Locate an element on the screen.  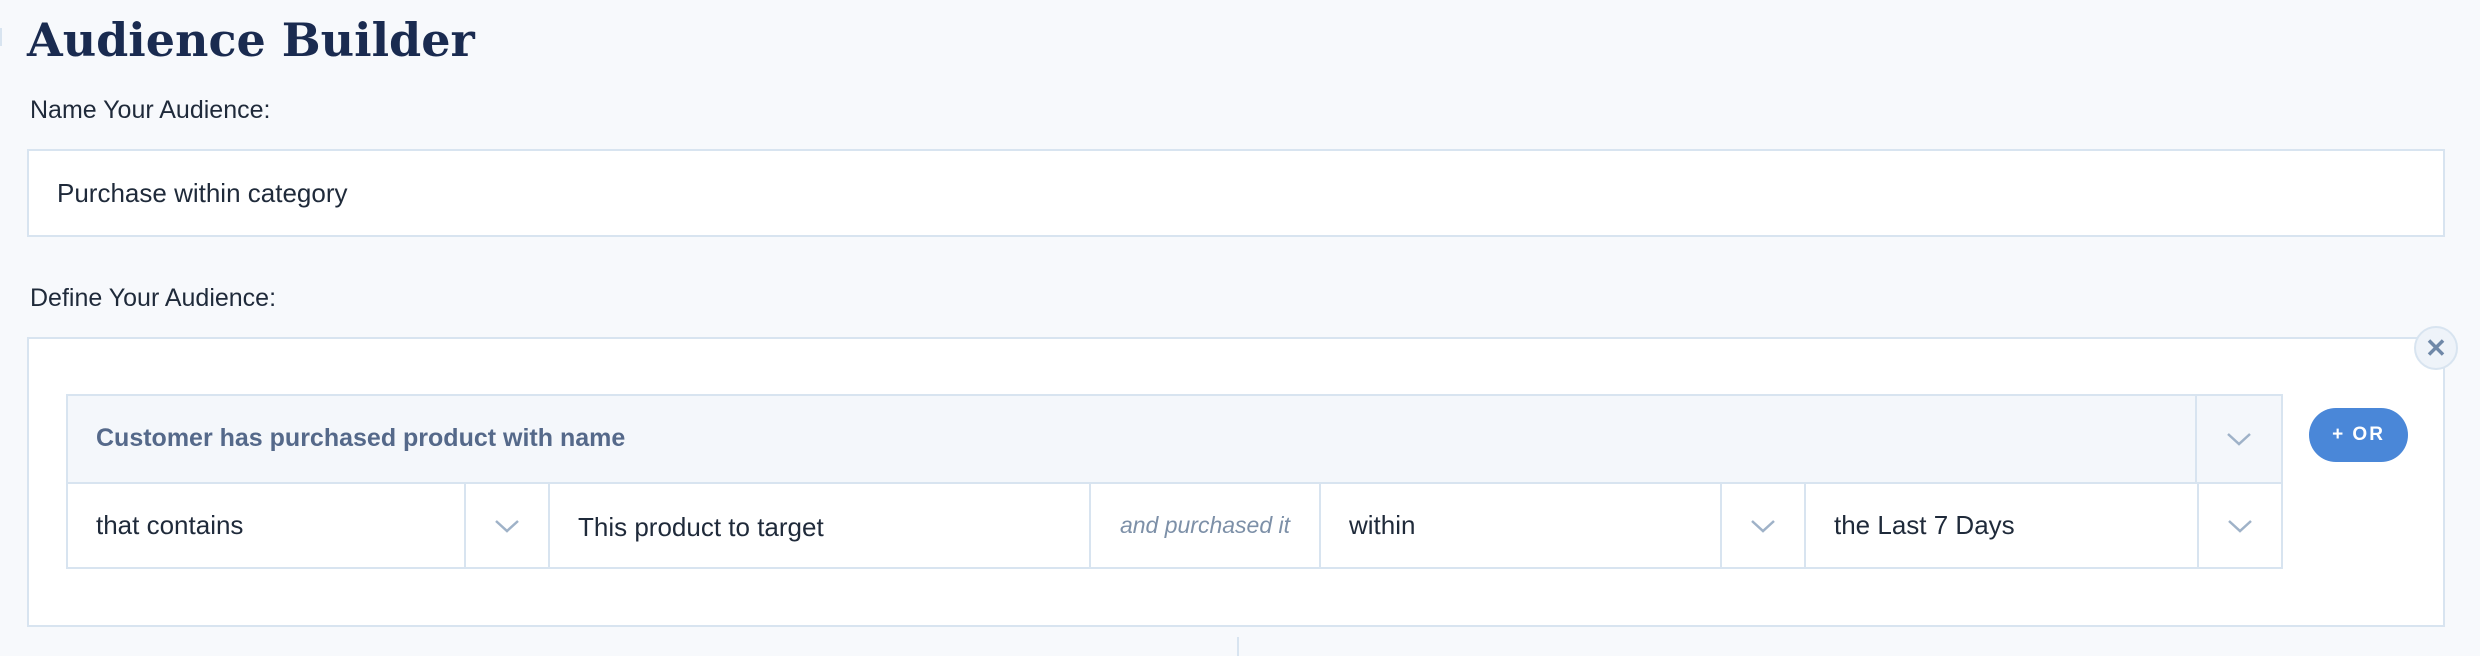
operator-value: that contains is located at coordinates (170, 525).